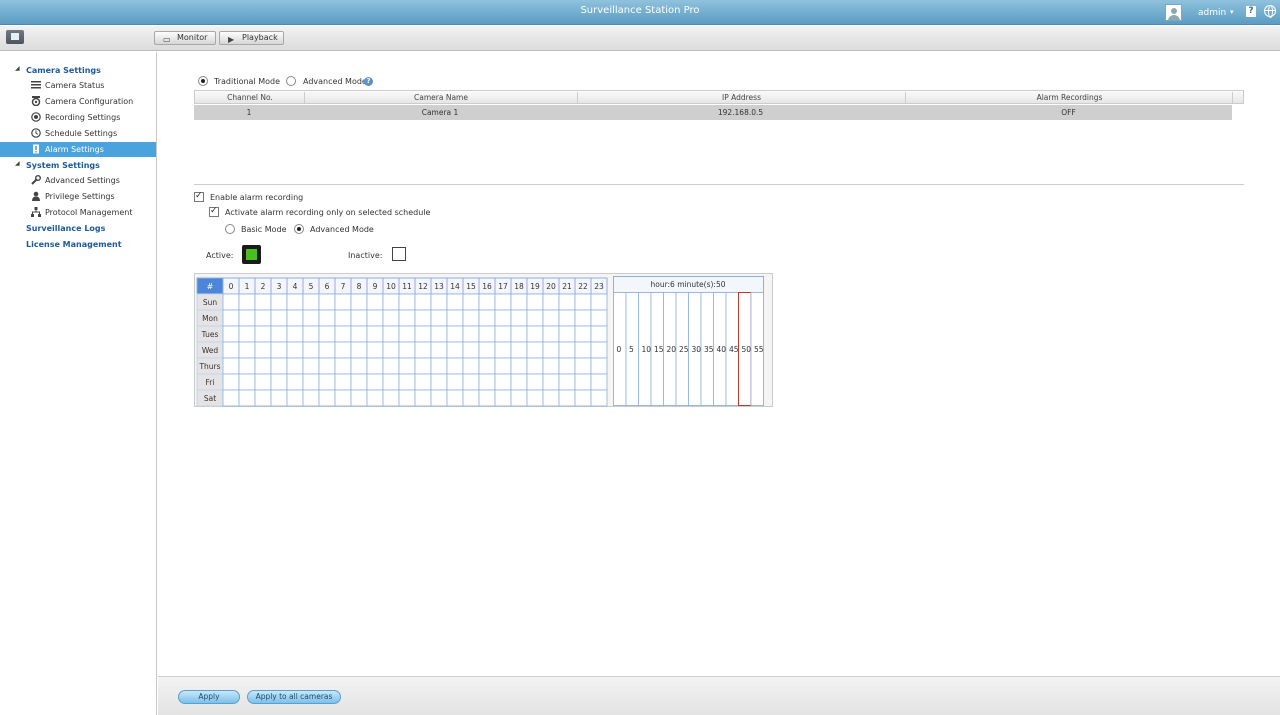 The height and width of the screenshot is (715, 1280). I want to click on enable-alarm-checkbox, so click(199, 196).